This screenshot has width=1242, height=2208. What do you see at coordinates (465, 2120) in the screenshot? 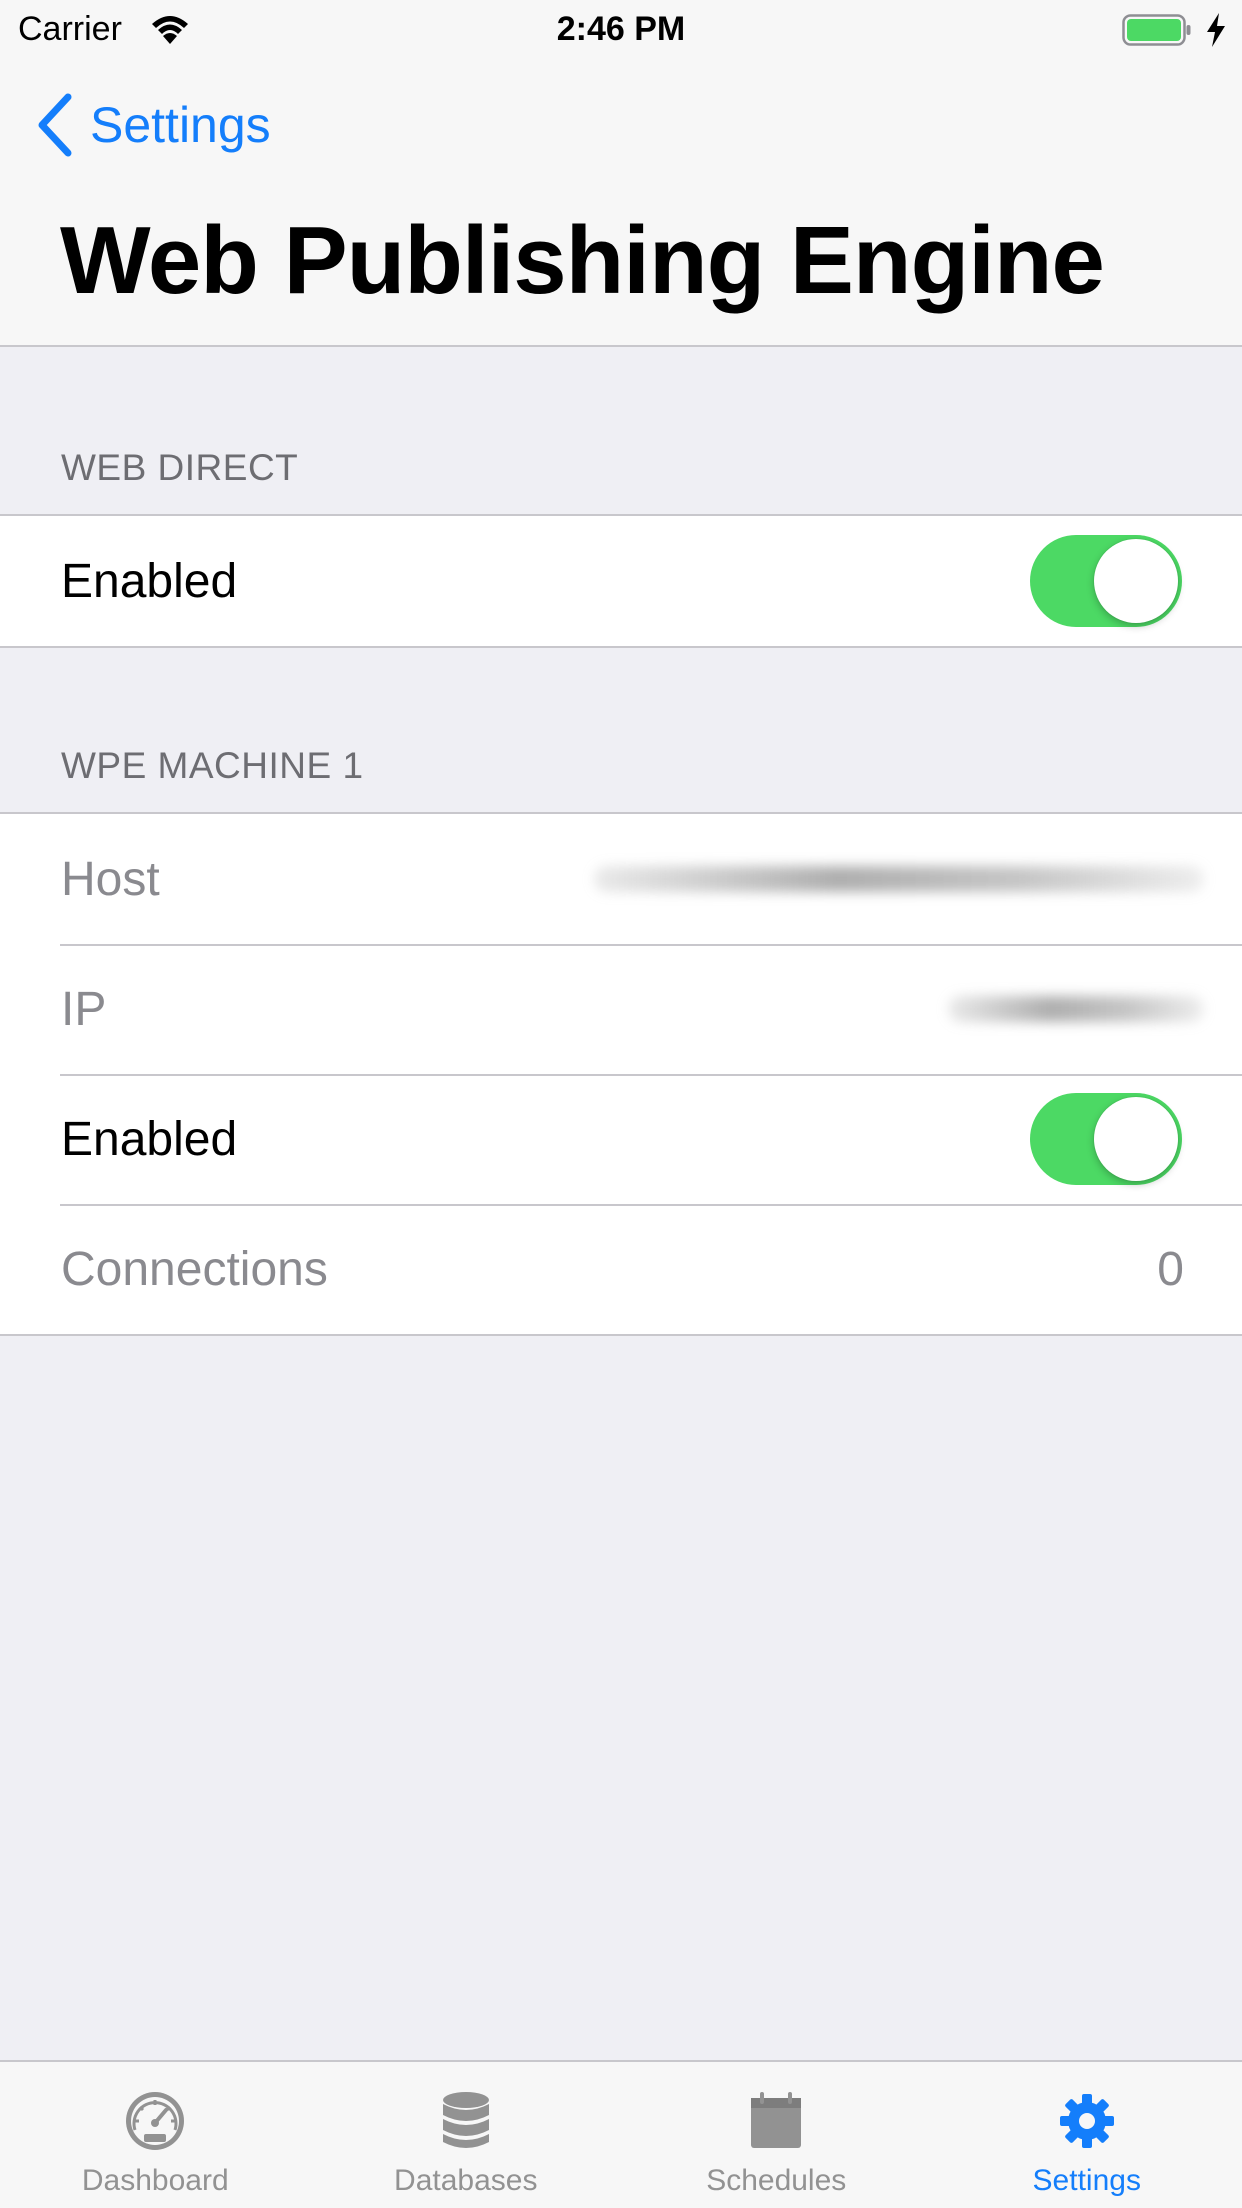
I see `database-icon` at bounding box center [465, 2120].